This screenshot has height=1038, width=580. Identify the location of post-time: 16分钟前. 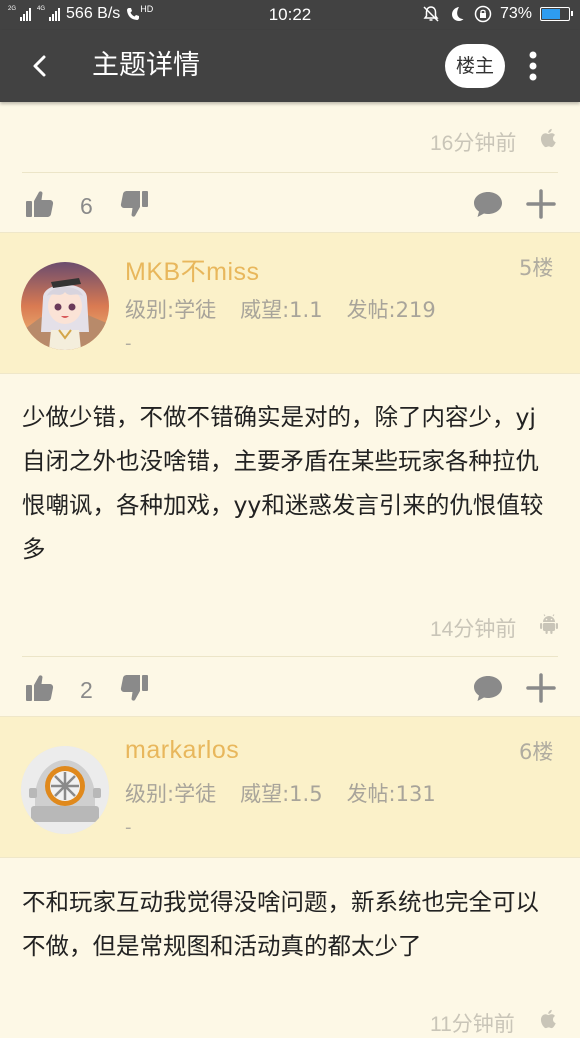
(473, 143).